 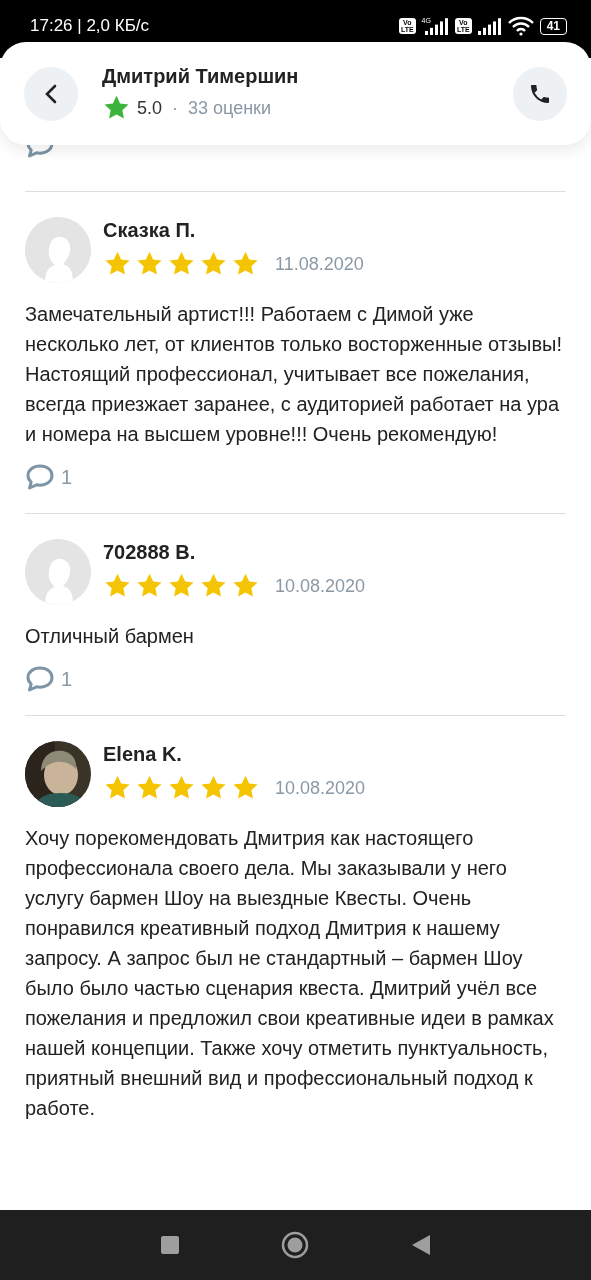 What do you see at coordinates (143, 754) in the screenshot?
I see `review-author: Elena K.` at bounding box center [143, 754].